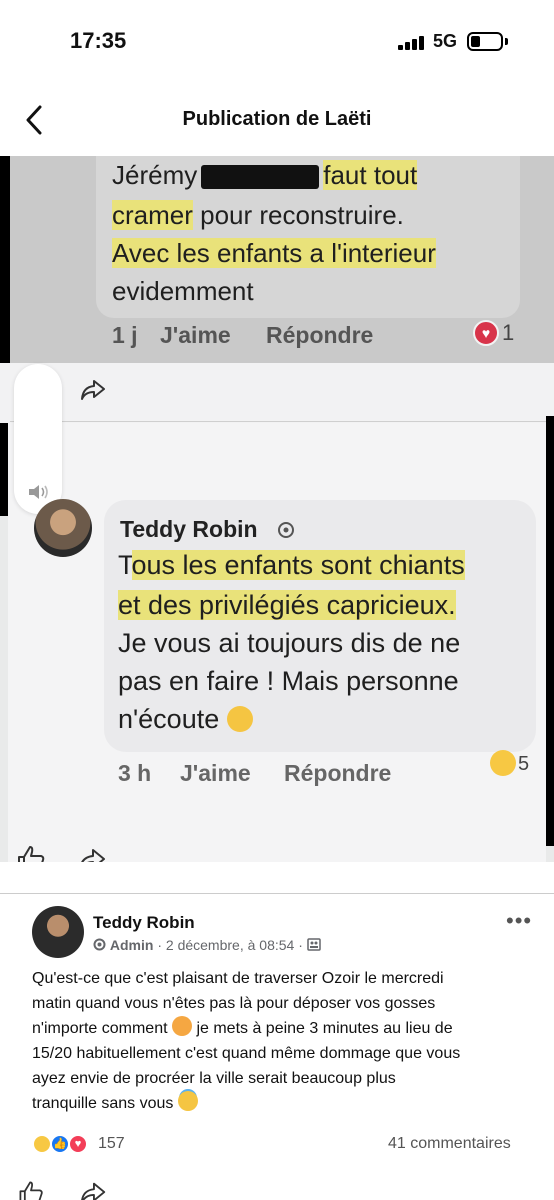  Describe the element at coordinates (111, 1144) in the screenshot. I see `reactions-count: 157` at that location.